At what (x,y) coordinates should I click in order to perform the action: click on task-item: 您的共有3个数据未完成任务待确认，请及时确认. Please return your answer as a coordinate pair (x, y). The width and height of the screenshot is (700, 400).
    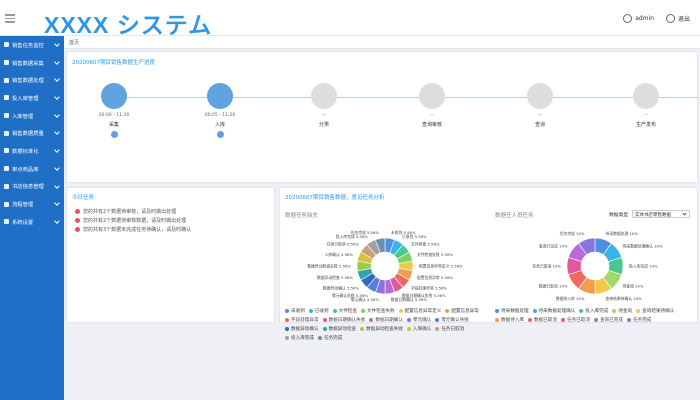
    Looking at the image, I should click on (133, 229).